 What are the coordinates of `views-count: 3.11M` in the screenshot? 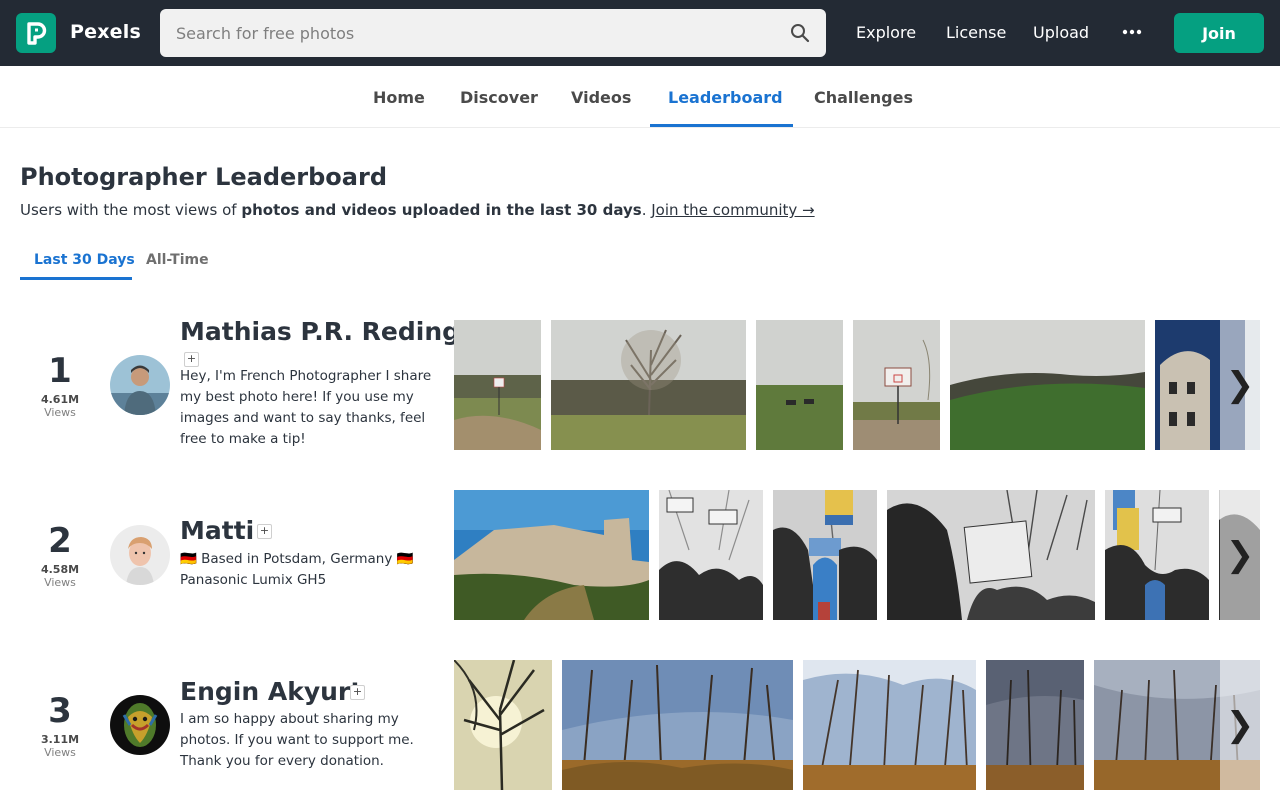 It's located at (60, 739).